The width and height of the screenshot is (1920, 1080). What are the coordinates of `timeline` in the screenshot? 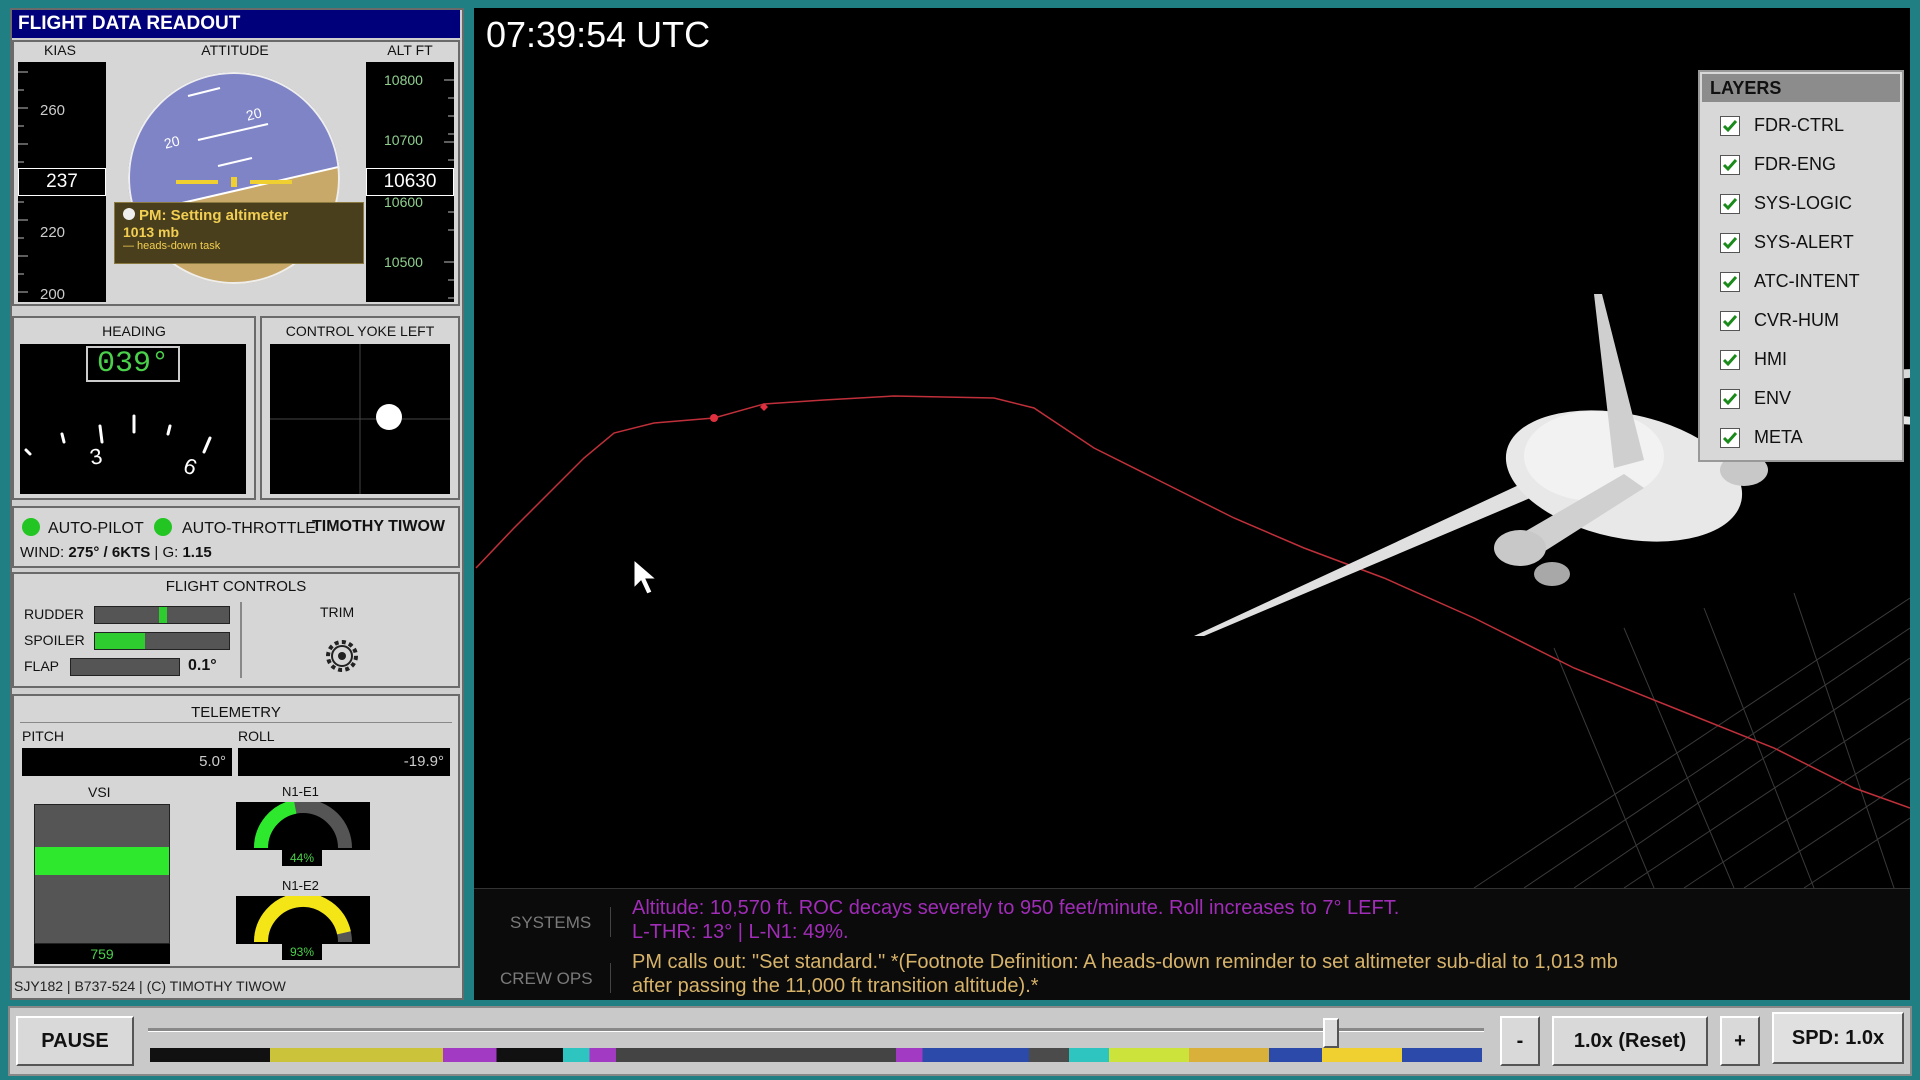 It's located at (816, 1041).